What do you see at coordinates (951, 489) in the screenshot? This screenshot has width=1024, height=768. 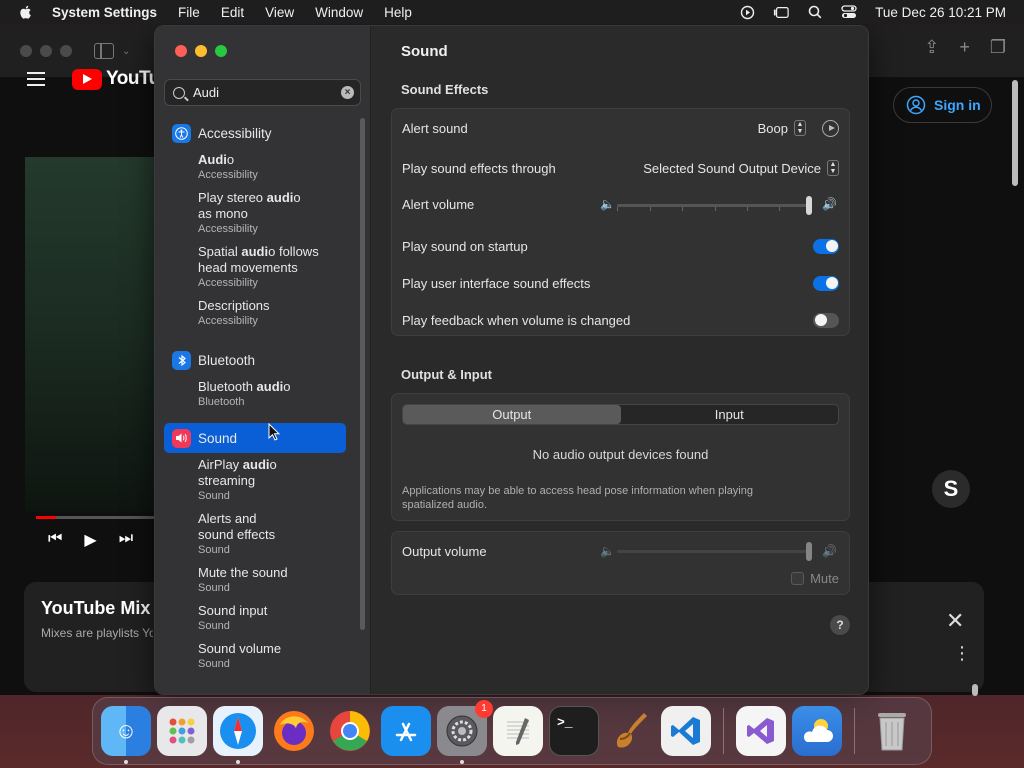 I see `shazam-icon: S` at bounding box center [951, 489].